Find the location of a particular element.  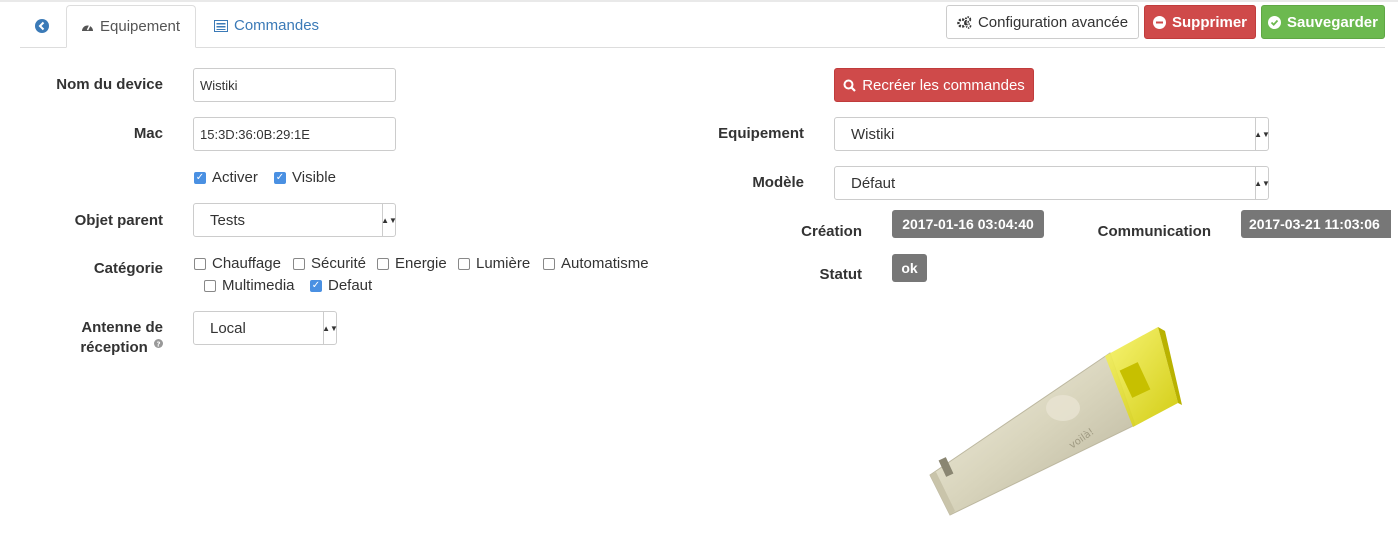

antenna-value: Local is located at coordinates (228, 328).